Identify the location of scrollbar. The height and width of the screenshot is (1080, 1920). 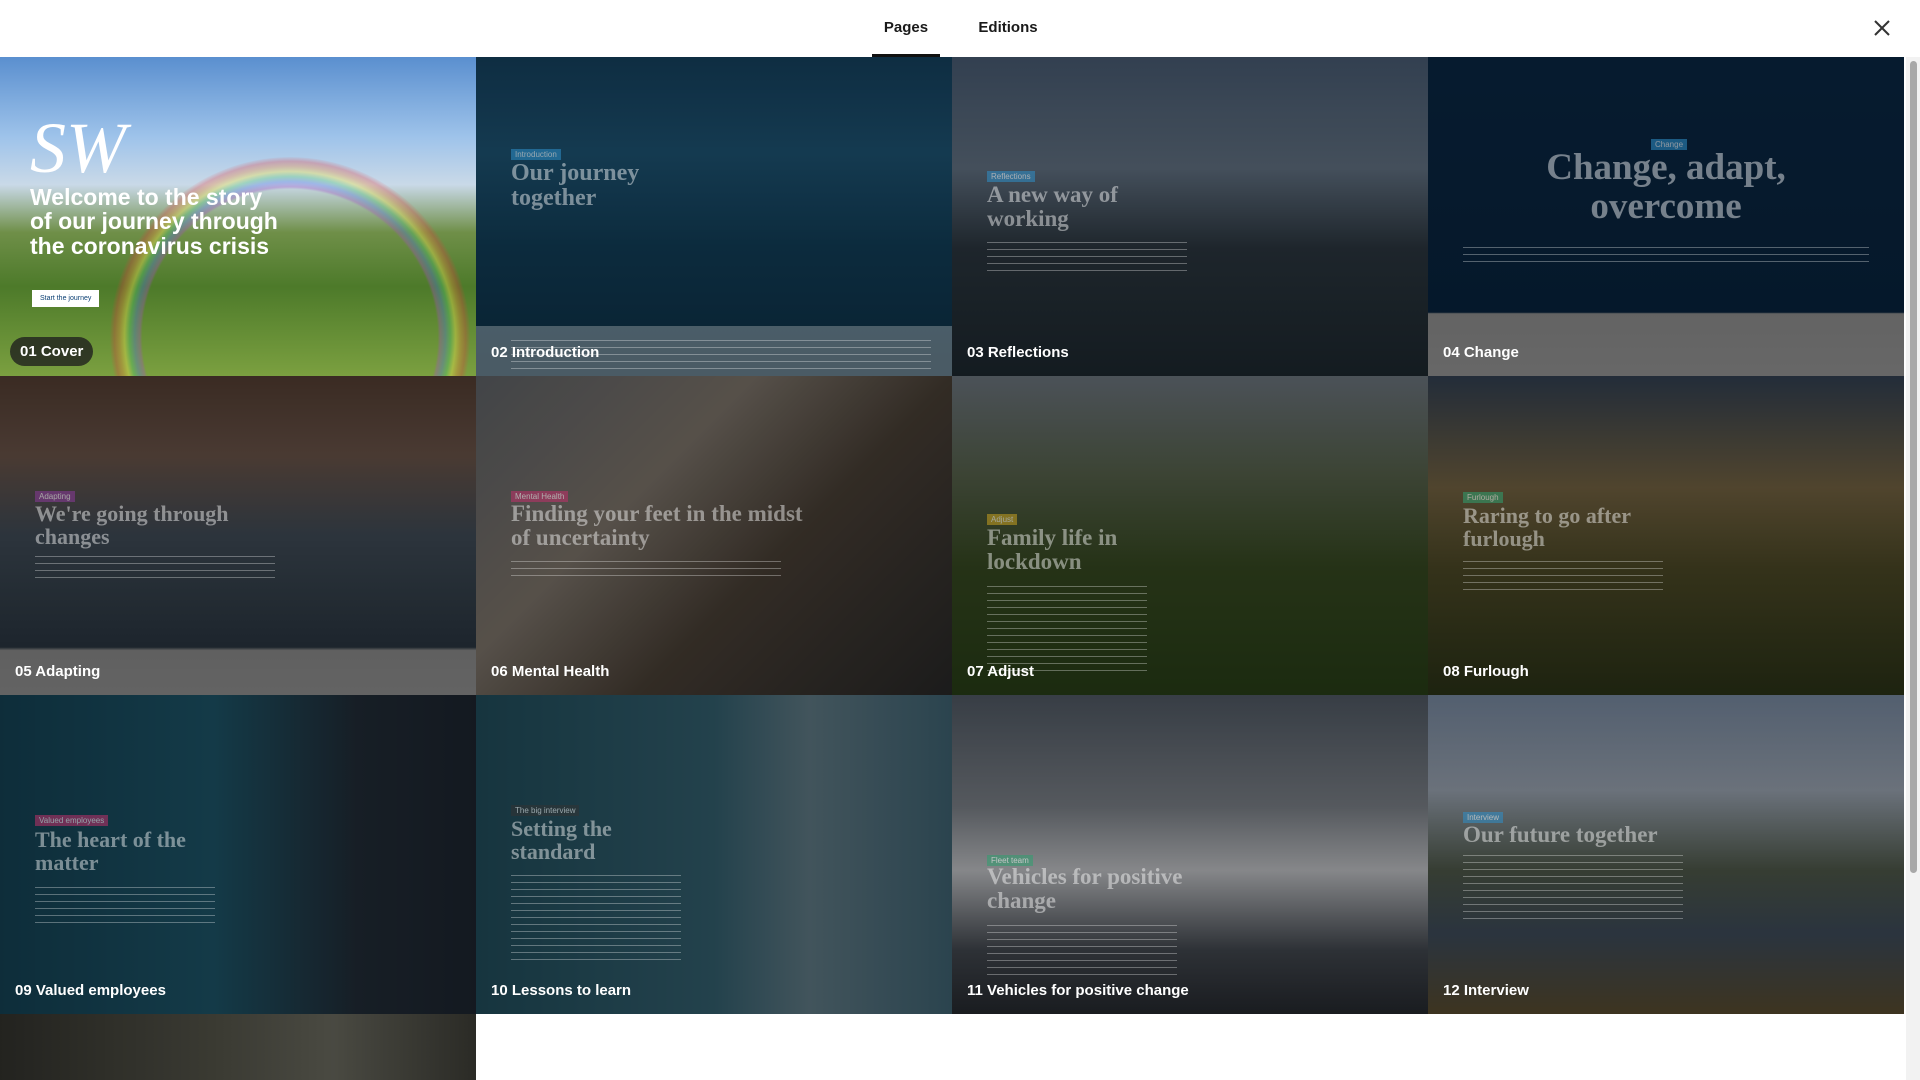
(1913, 568).